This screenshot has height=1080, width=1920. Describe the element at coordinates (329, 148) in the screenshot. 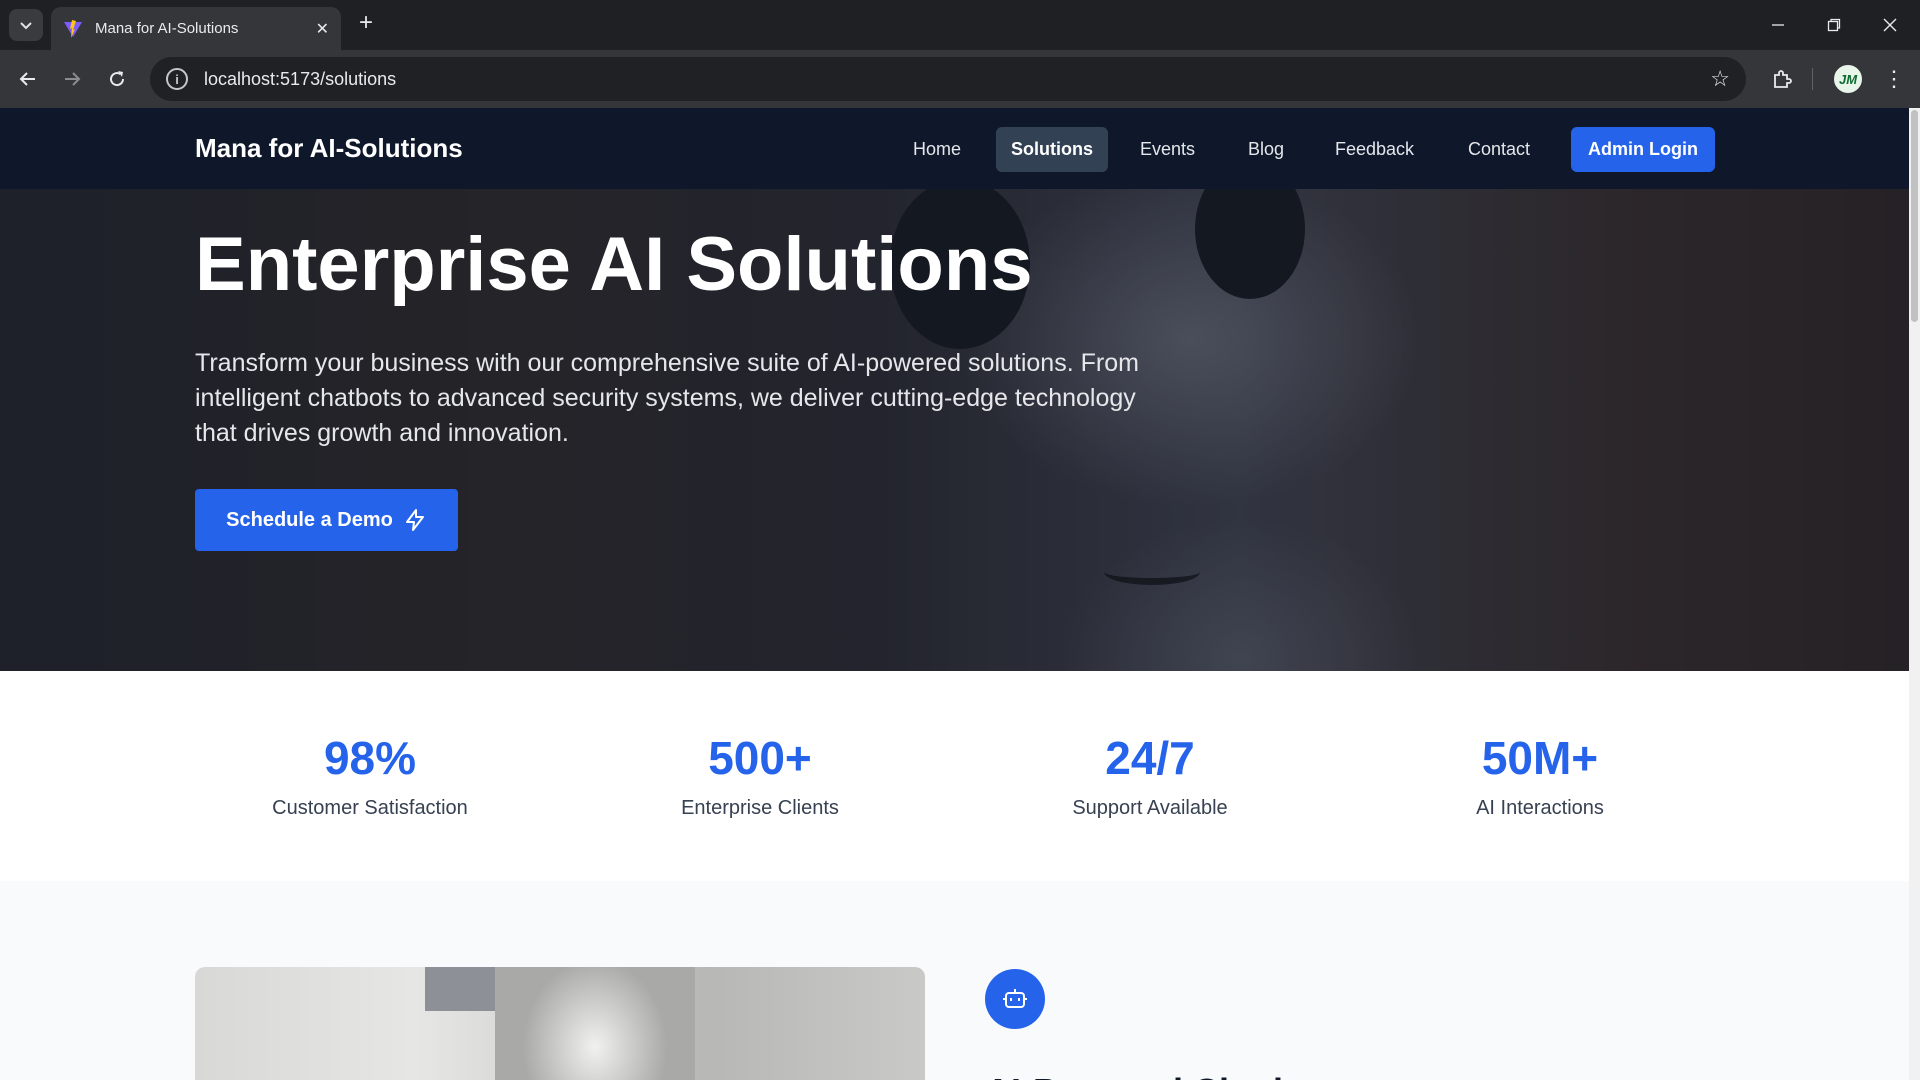

I see `site-brand: Mana for AI-Solutions` at that location.